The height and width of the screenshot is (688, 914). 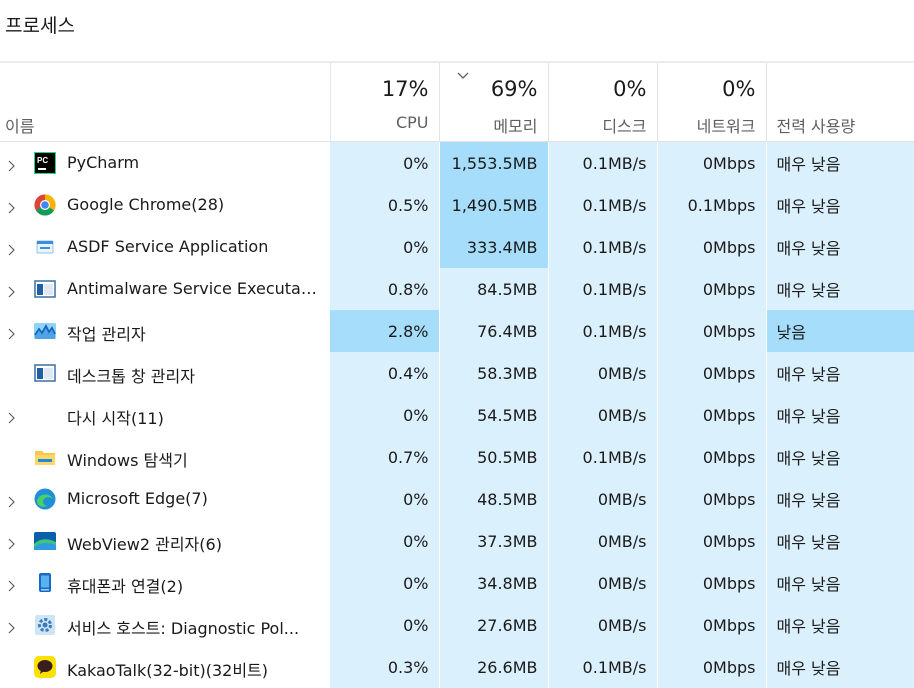 I want to click on webview2-icon, so click(x=45, y=541).